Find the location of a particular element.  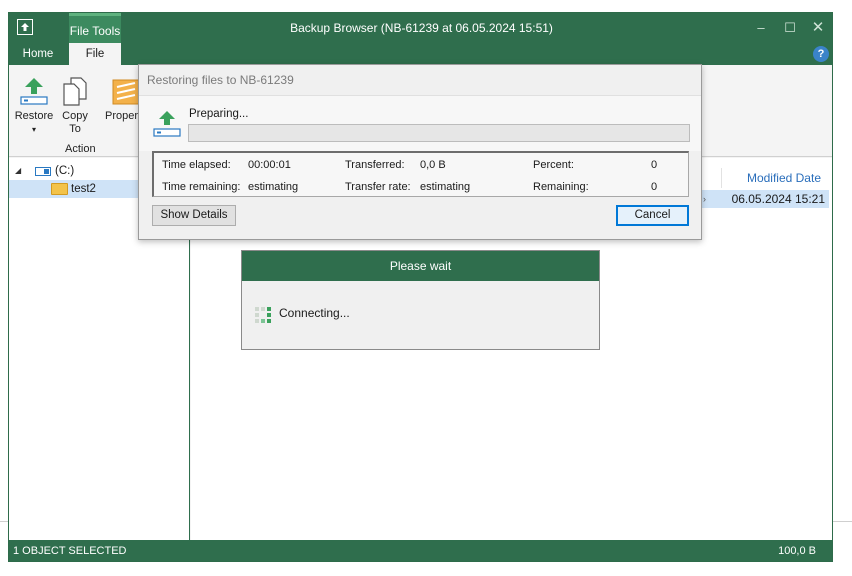

transferred-value: 0,0 B is located at coordinates (433, 165).